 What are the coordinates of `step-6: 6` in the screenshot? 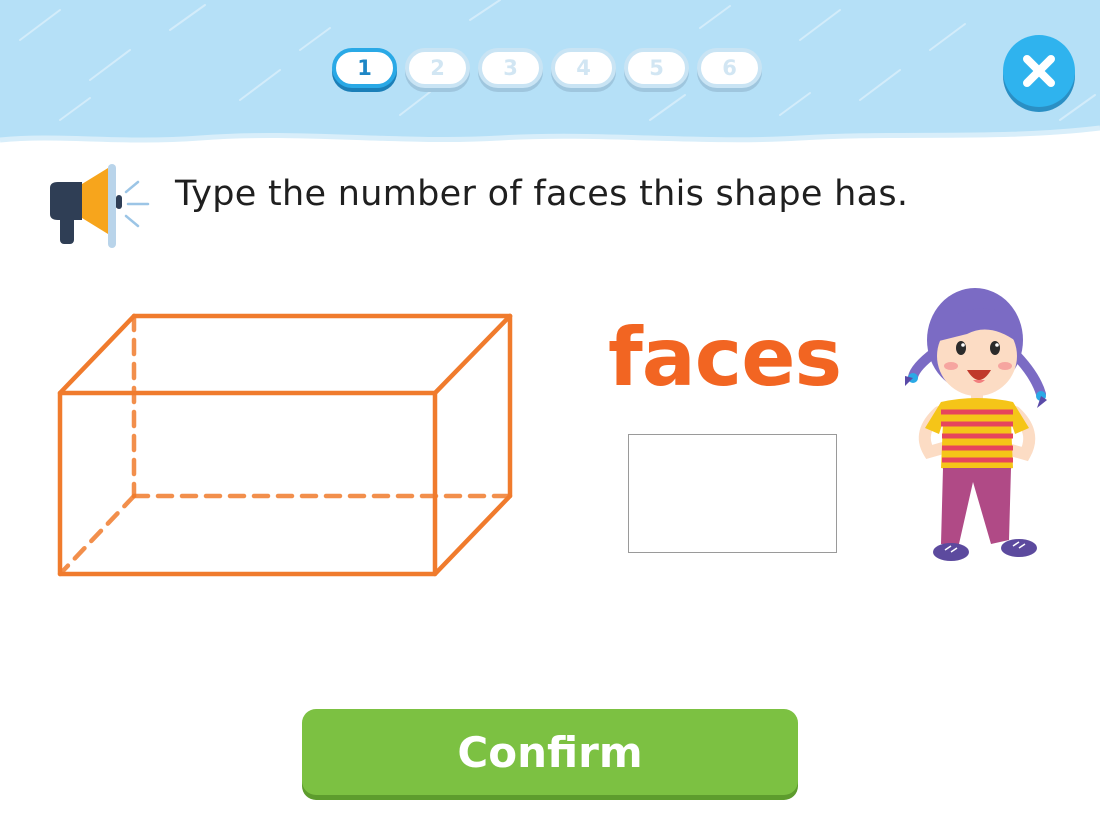 It's located at (729, 68).